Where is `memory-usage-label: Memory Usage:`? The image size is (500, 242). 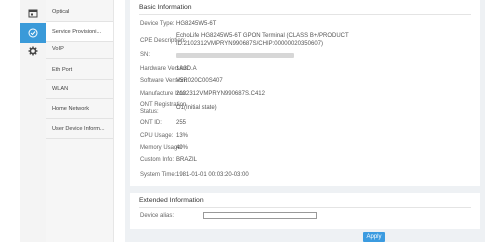 memory-usage-label: Memory Usage: is located at coordinates (161, 148).